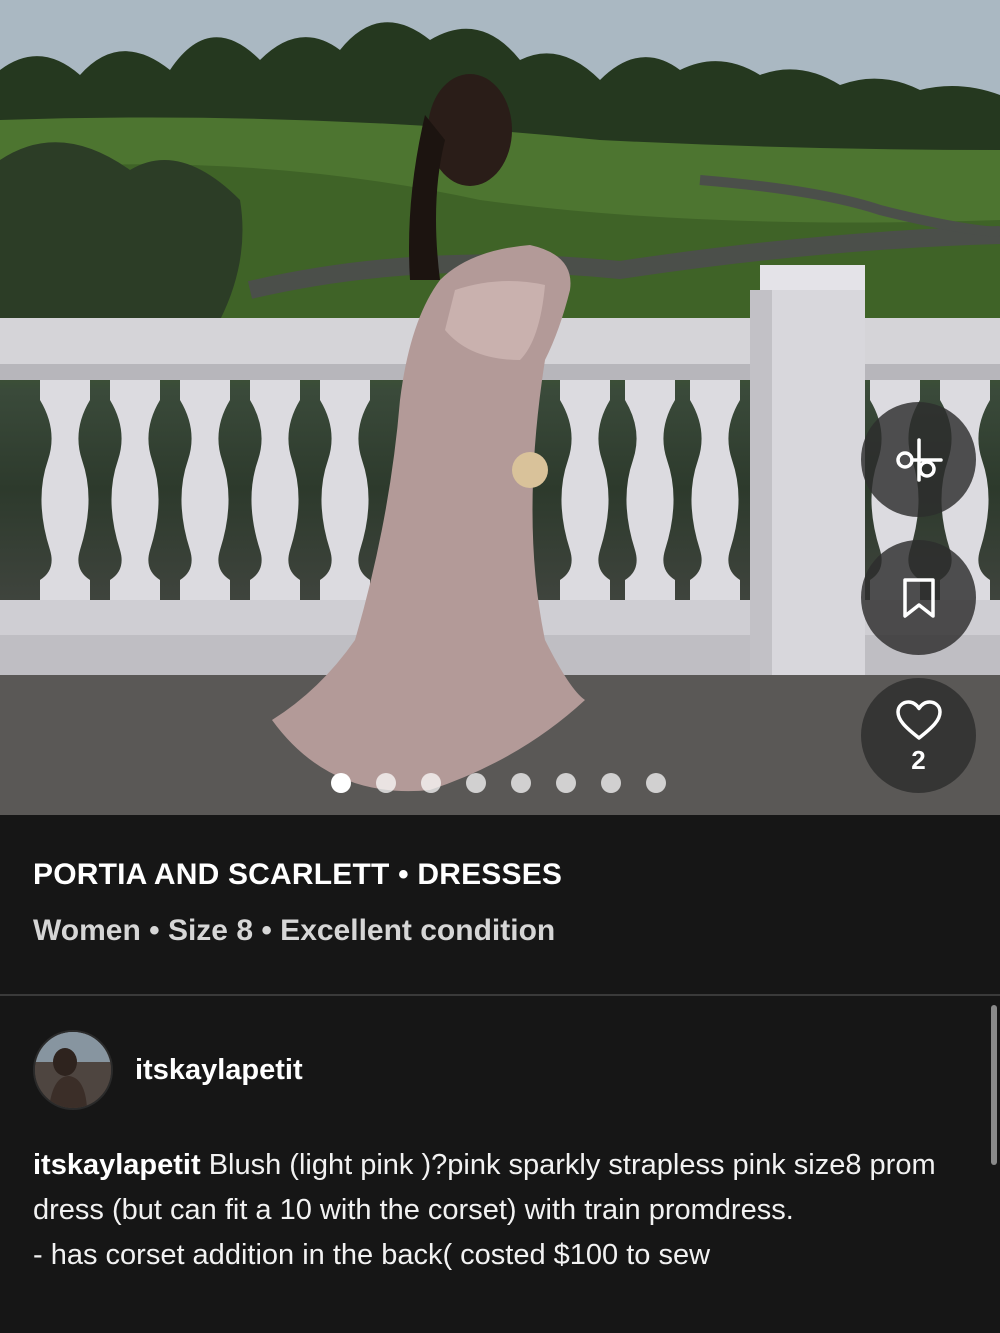 The height and width of the screenshot is (1333, 1000). What do you see at coordinates (918, 759) in the screenshot?
I see `like-count: 2` at bounding box center [918, 759].